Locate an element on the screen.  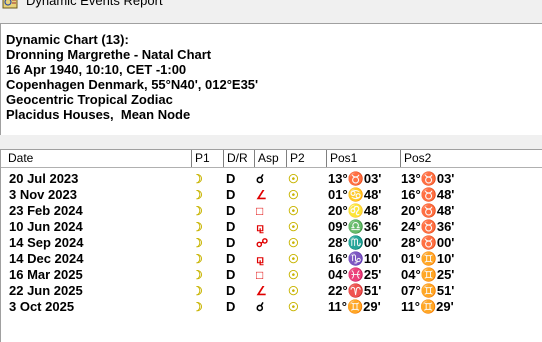
column-header-pos1: Pos1 is located at coordinates (363, 158).